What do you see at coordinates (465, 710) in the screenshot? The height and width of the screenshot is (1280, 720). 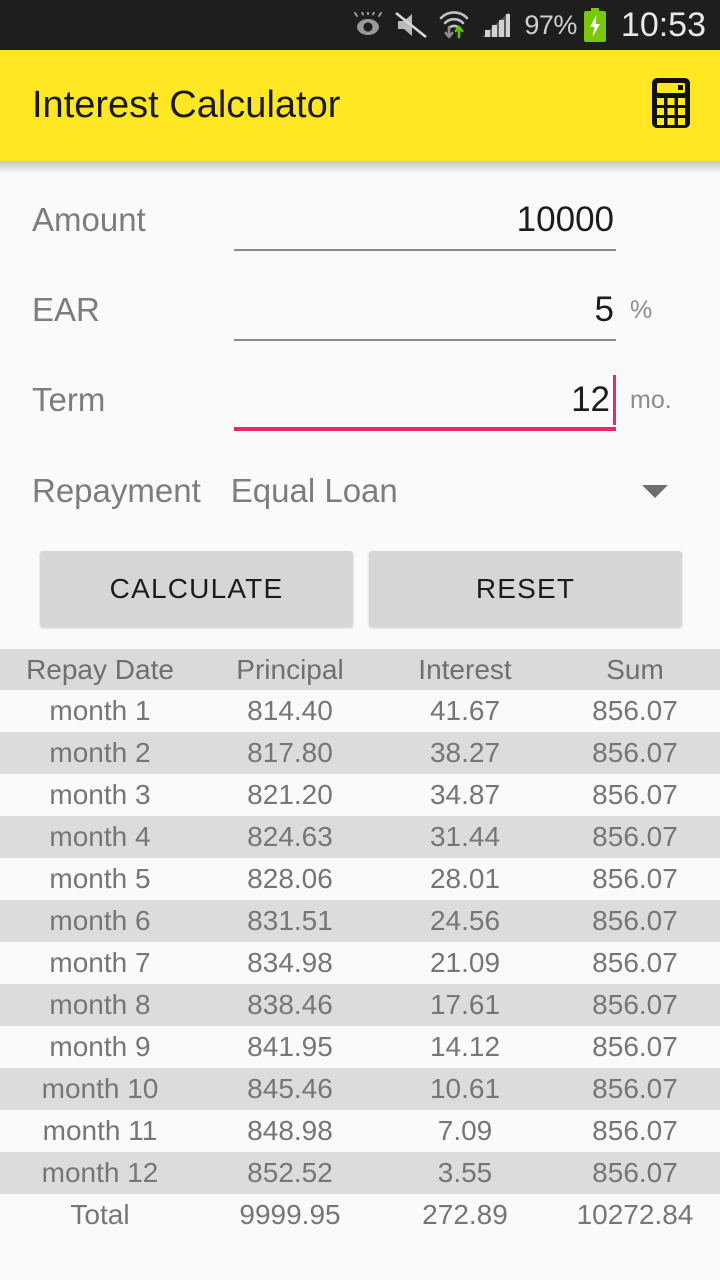 I see `table-cell-interest: 41.67` at bounding box center [465, 710].